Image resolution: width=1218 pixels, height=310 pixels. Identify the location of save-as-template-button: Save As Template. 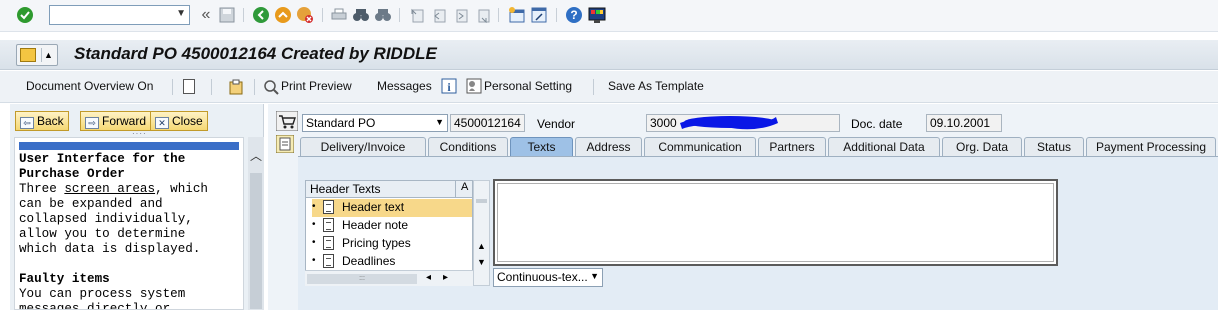
(656, 86).